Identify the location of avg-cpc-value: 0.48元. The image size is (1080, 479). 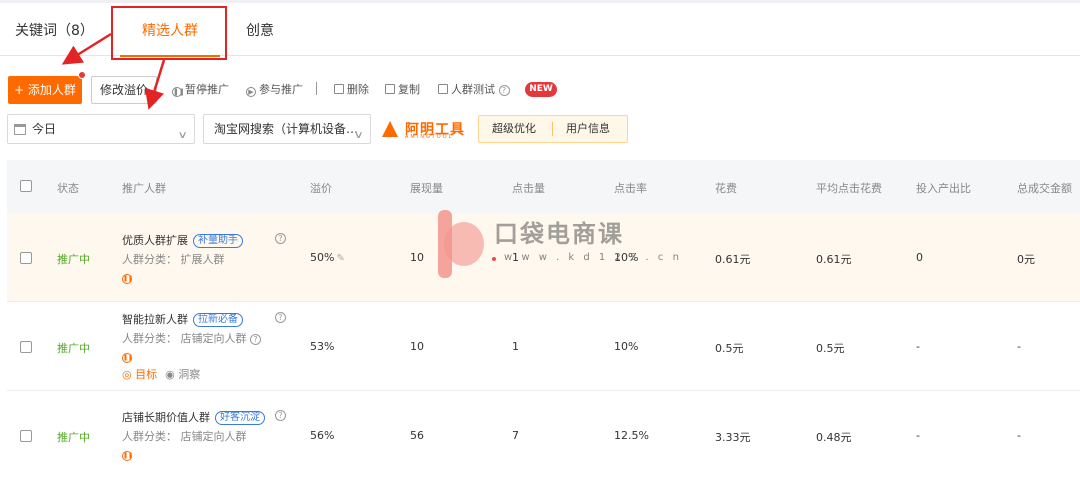
(834, 437).